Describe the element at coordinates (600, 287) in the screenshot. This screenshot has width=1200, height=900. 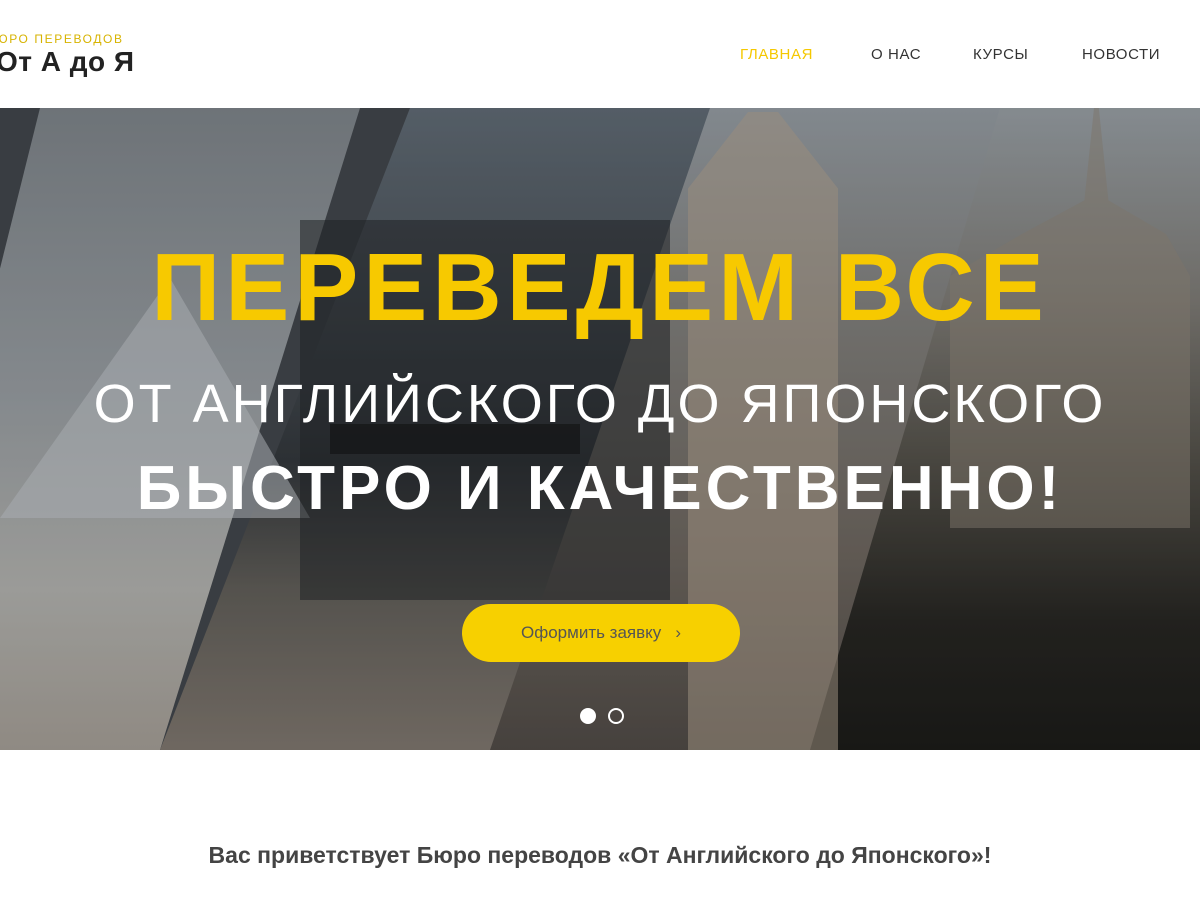
I see `hero-title: ПЕРЕВЕДЕМ ВСЕ` at that location.